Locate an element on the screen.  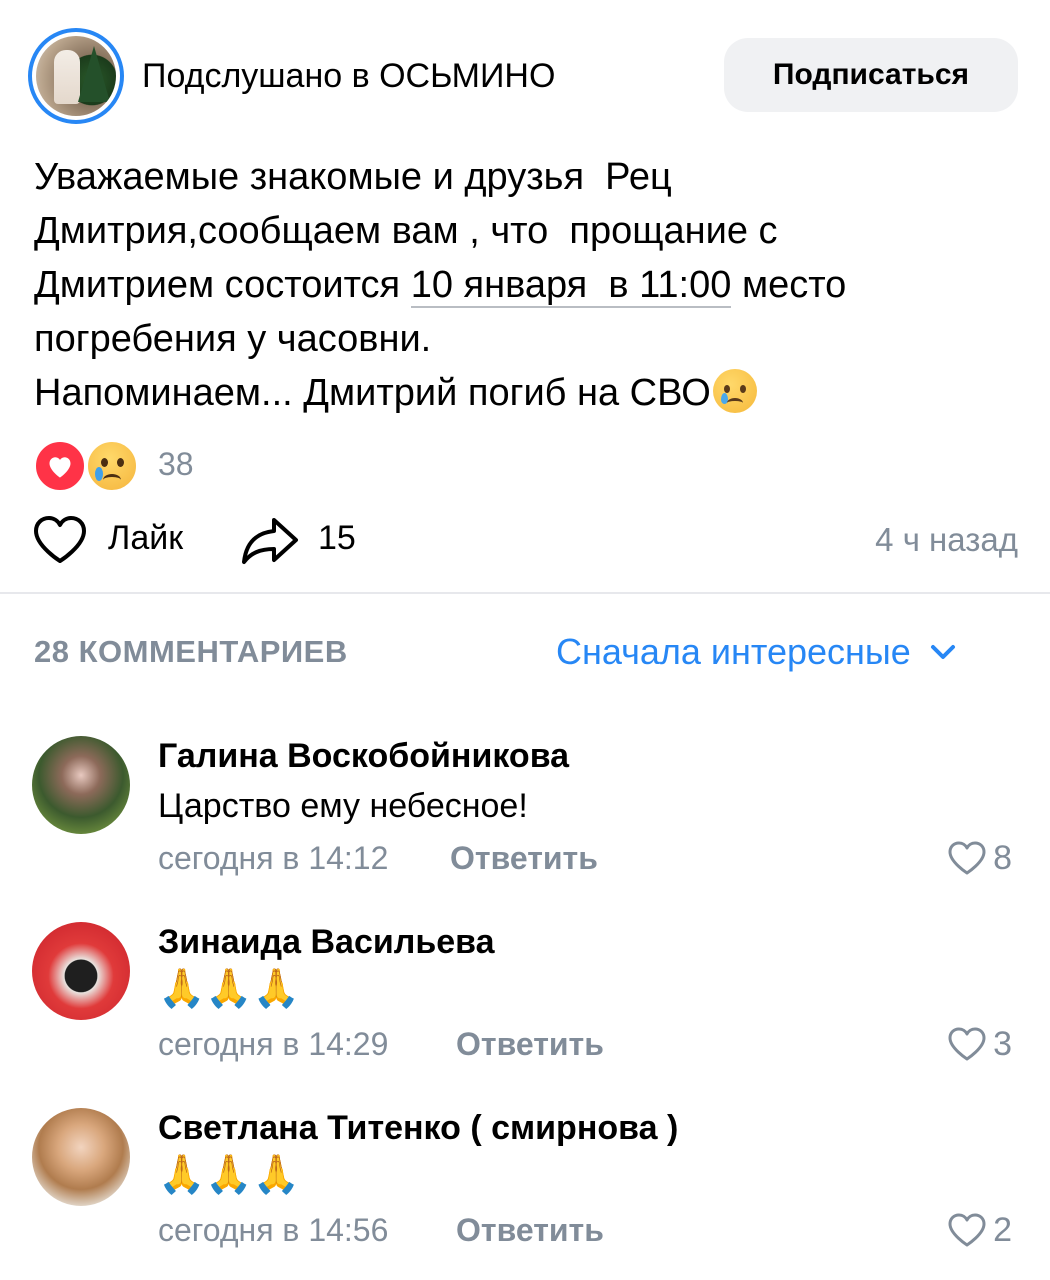
comment-time: сегодня в 14:29 is located at coordinates (273, 1044).